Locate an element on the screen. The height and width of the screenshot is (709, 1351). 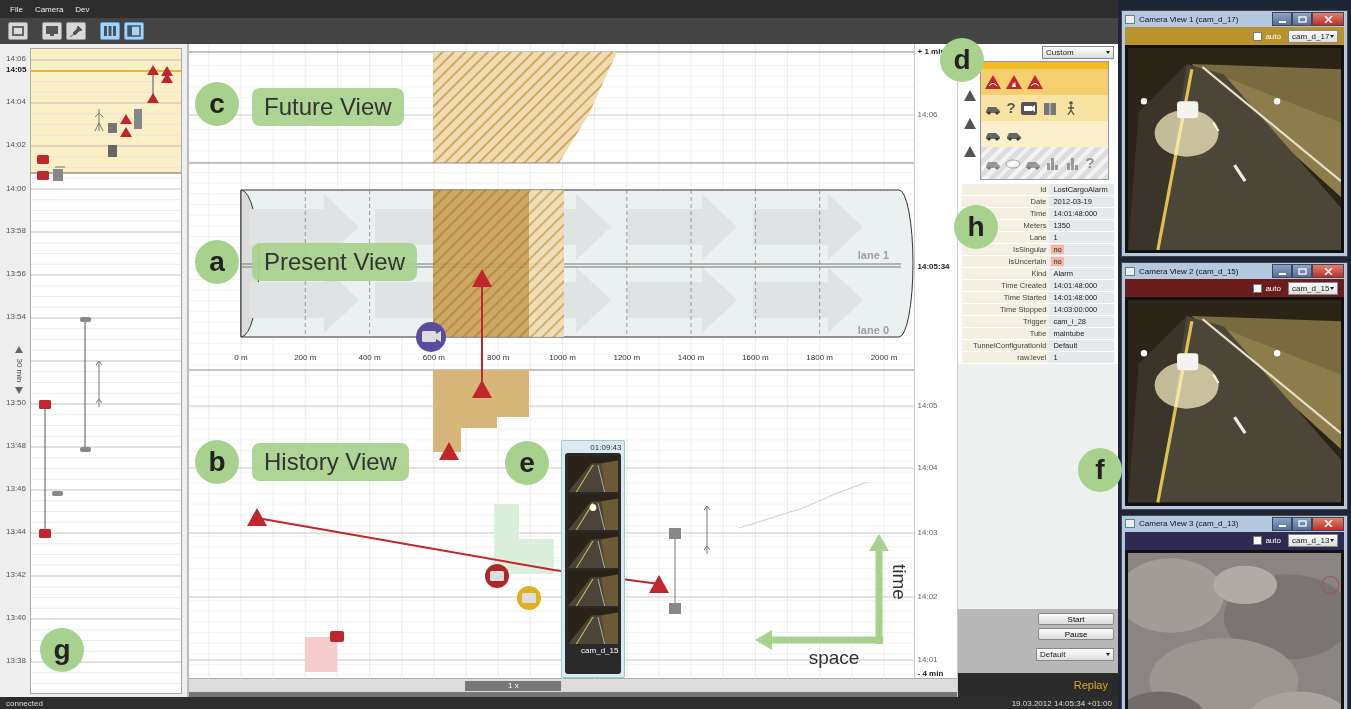
menu-item: Dev is located at coordinates (82, 9).